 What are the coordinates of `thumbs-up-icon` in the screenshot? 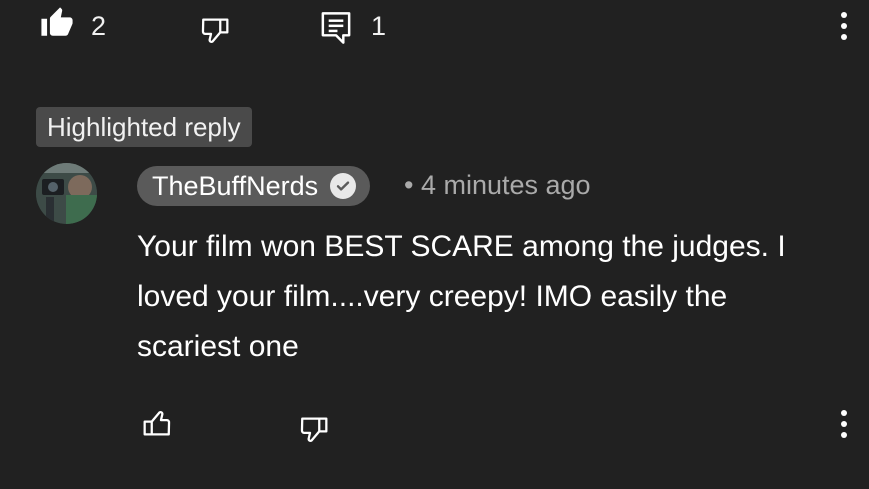 It's located at (157, 423).